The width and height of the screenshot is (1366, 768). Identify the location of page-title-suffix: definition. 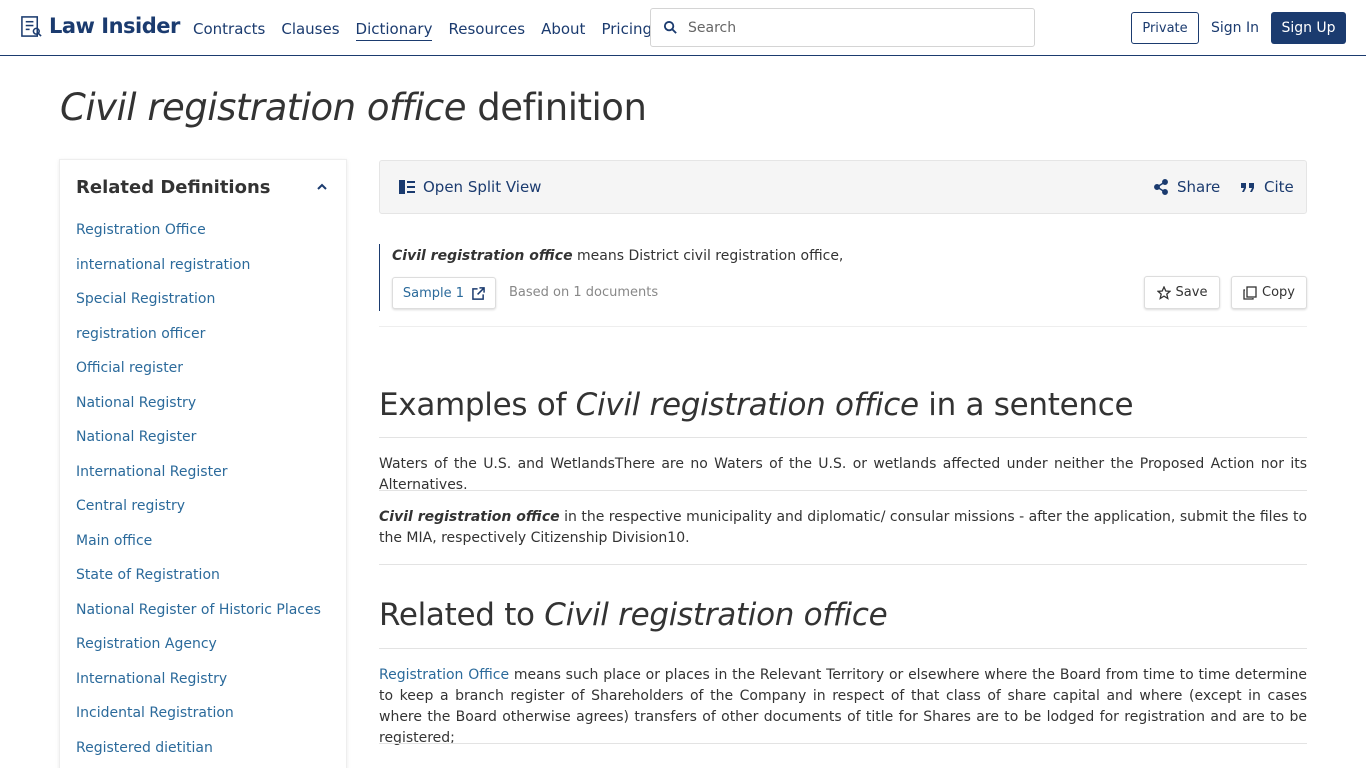
(556, 107).